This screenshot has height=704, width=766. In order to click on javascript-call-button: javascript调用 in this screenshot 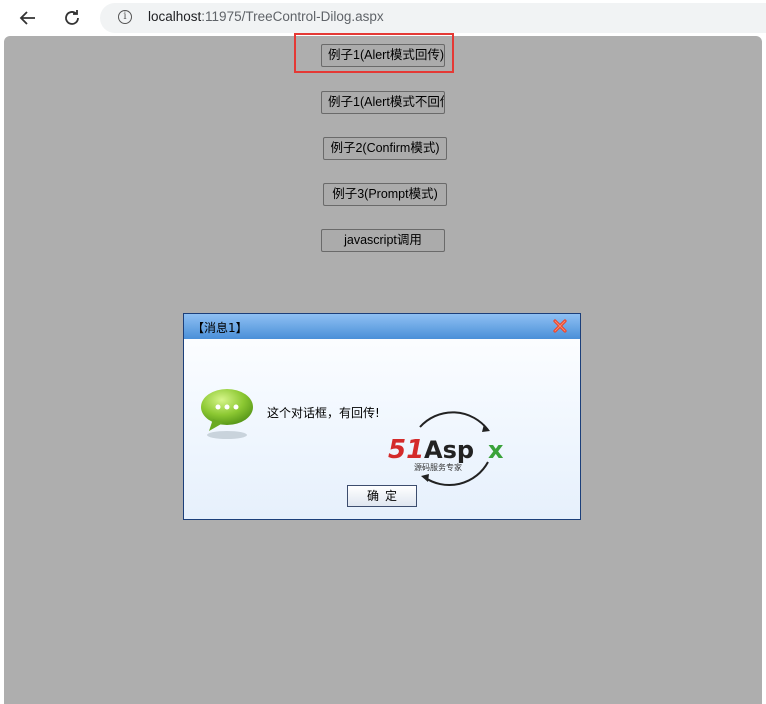, I will do `click(383, 240)`.